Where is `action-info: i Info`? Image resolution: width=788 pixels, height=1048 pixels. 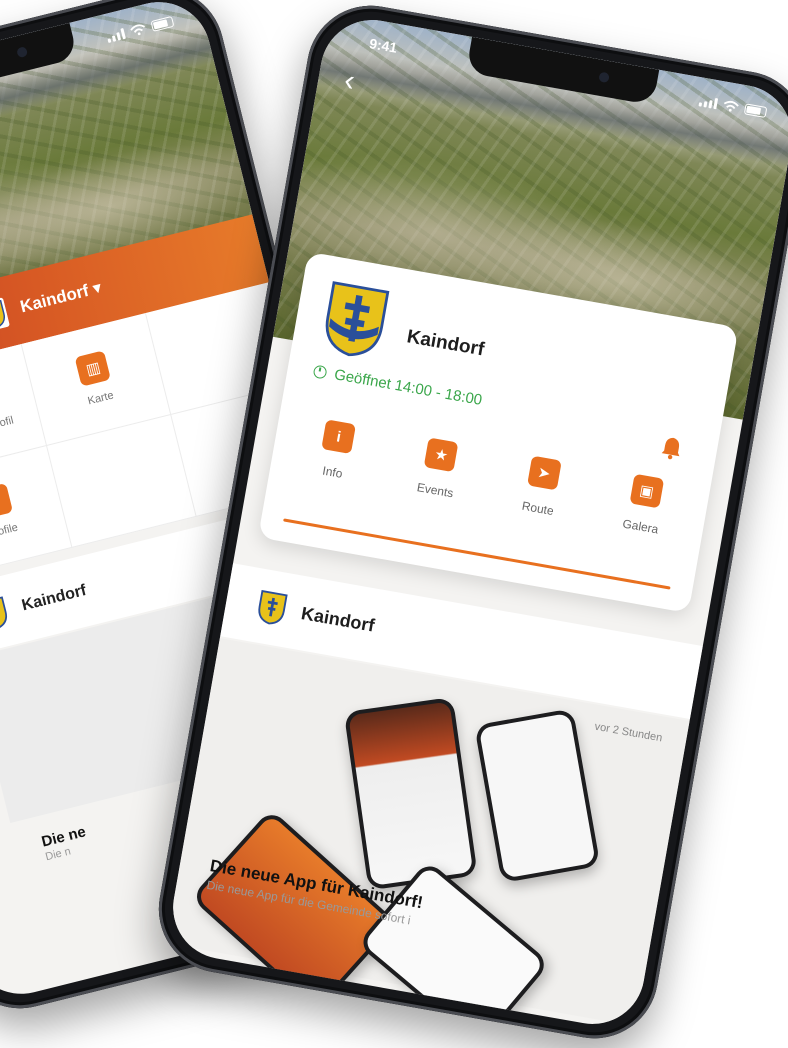 action-info: i Info is located at coordinates (336, 450).